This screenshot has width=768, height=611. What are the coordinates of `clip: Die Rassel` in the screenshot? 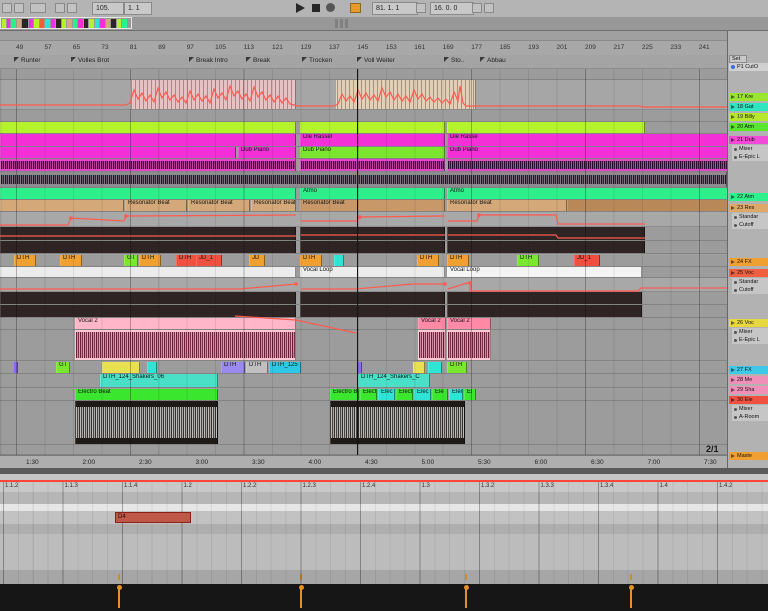 It's located at (372, 140).